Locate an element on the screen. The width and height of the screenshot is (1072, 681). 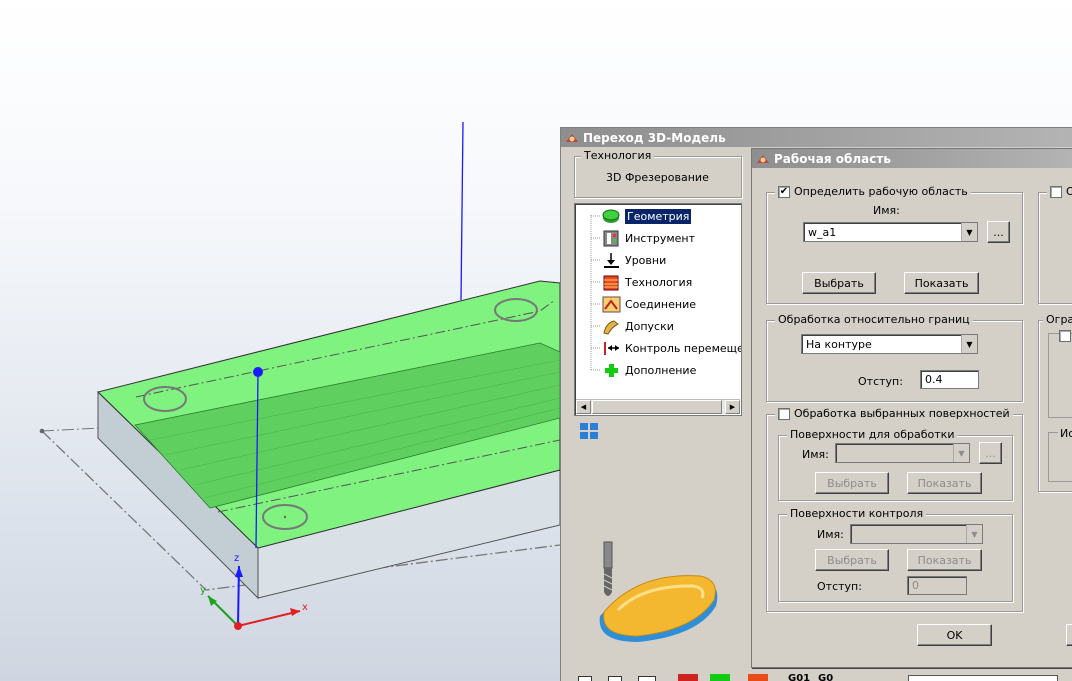
area-name-label: Имя: is located at coordinates (886, 210).